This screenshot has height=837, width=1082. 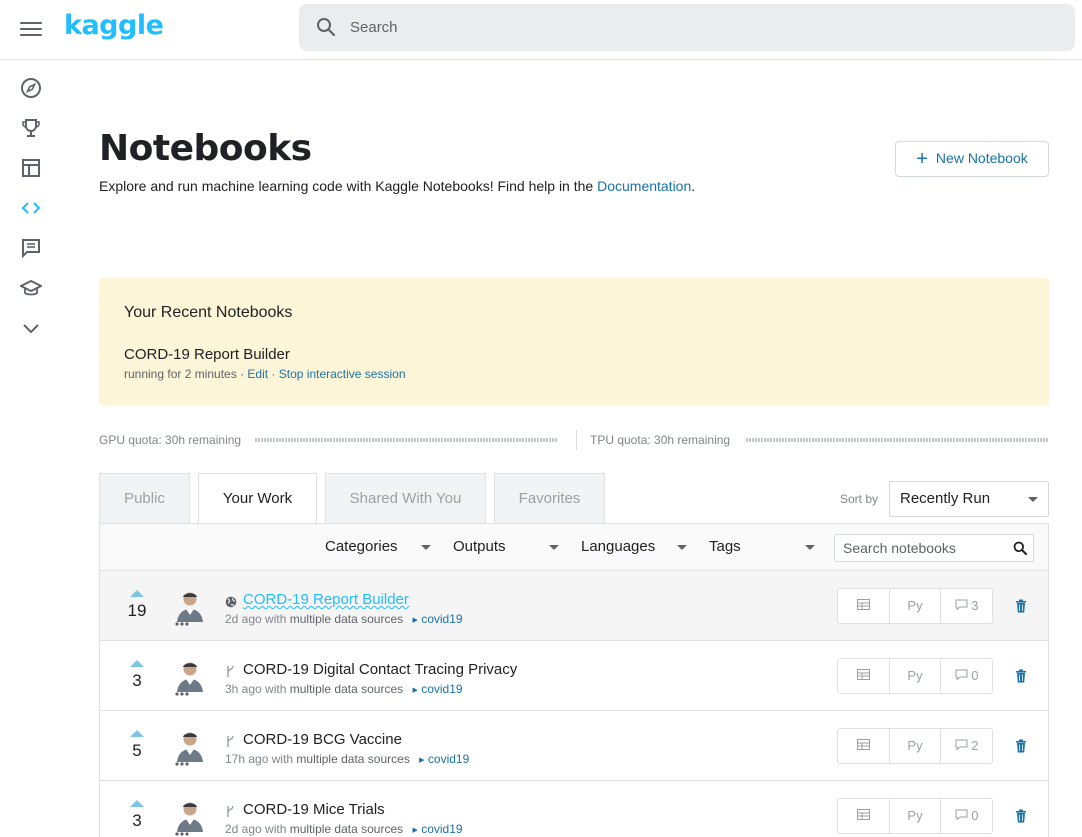 I want to click on languages-filter: Languages, so click(x=618, y=546).